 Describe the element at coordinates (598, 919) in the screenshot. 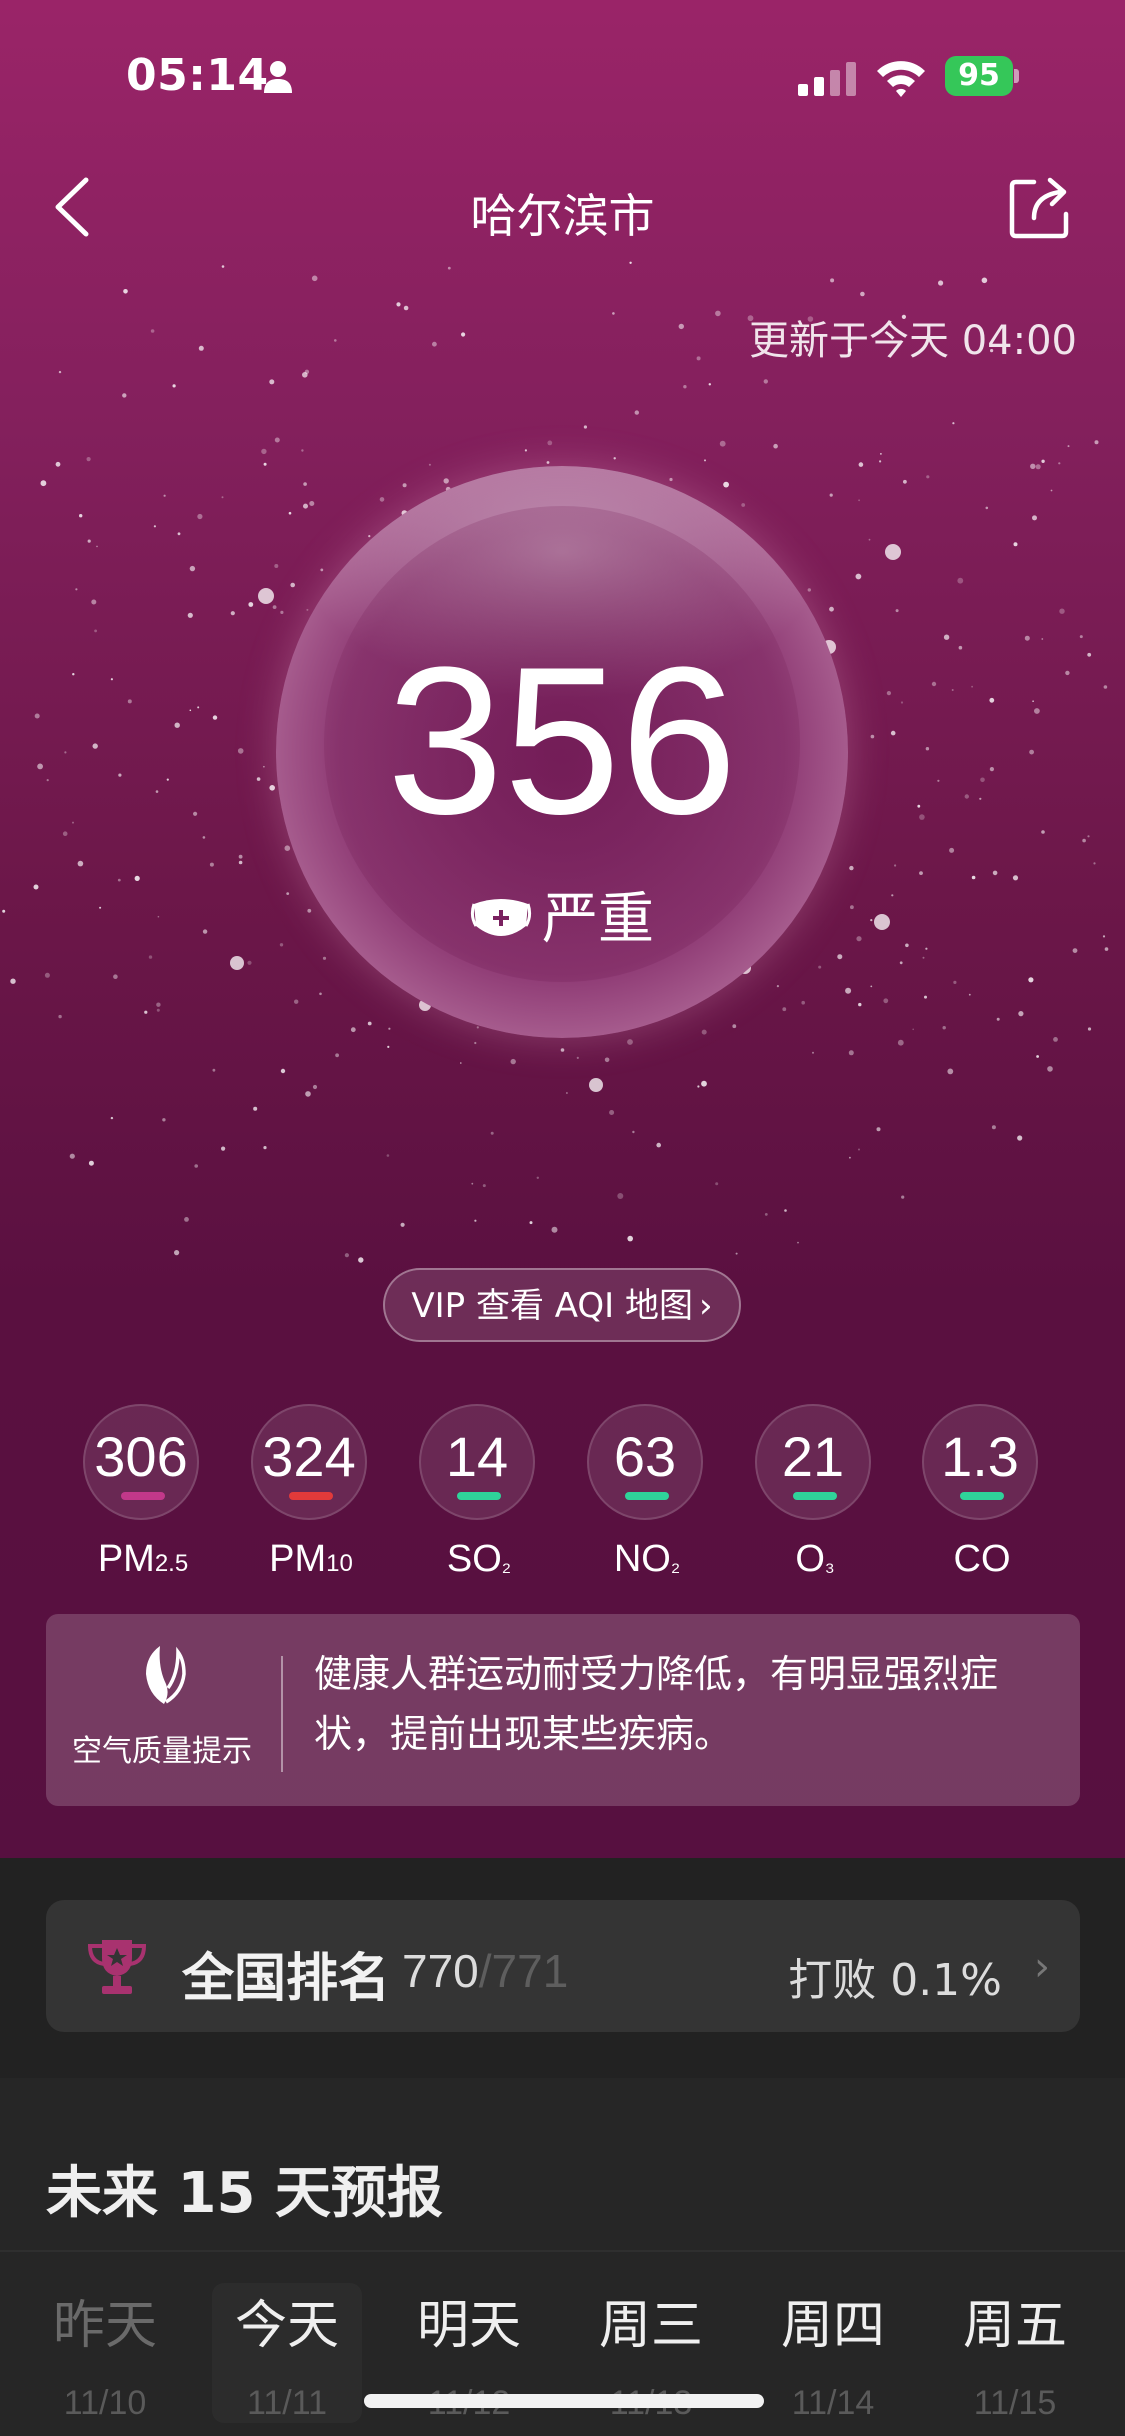

I see `aqi-level-label: 严重` at that location.